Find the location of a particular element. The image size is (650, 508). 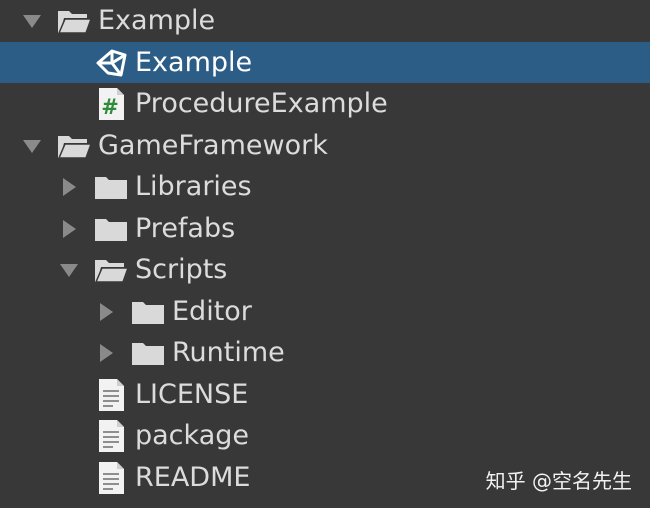

tree-item-label: ProcedureExample is located at coordinates (261, 103).